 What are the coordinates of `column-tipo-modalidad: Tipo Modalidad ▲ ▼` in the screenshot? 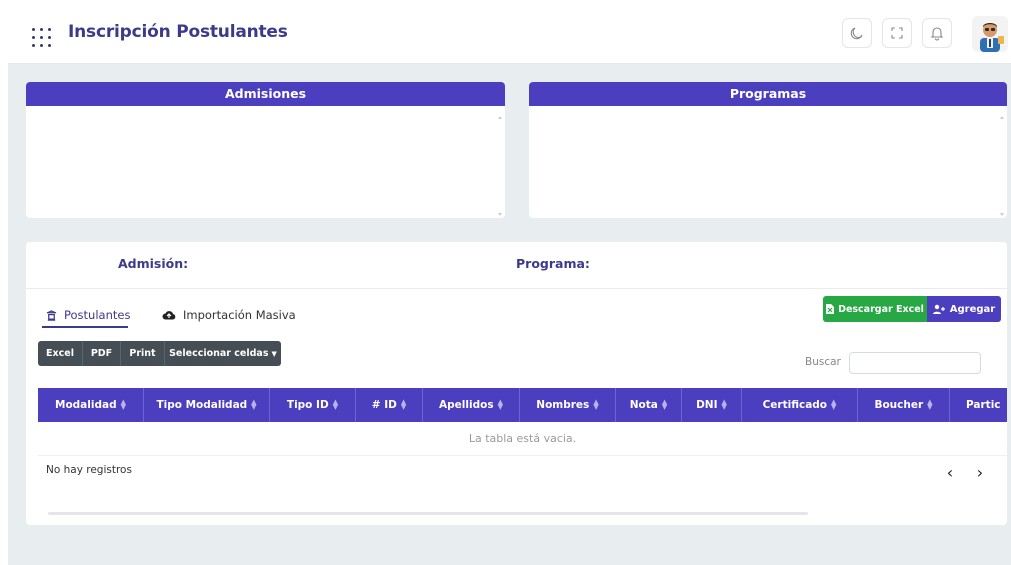 It's located at (207, 405).